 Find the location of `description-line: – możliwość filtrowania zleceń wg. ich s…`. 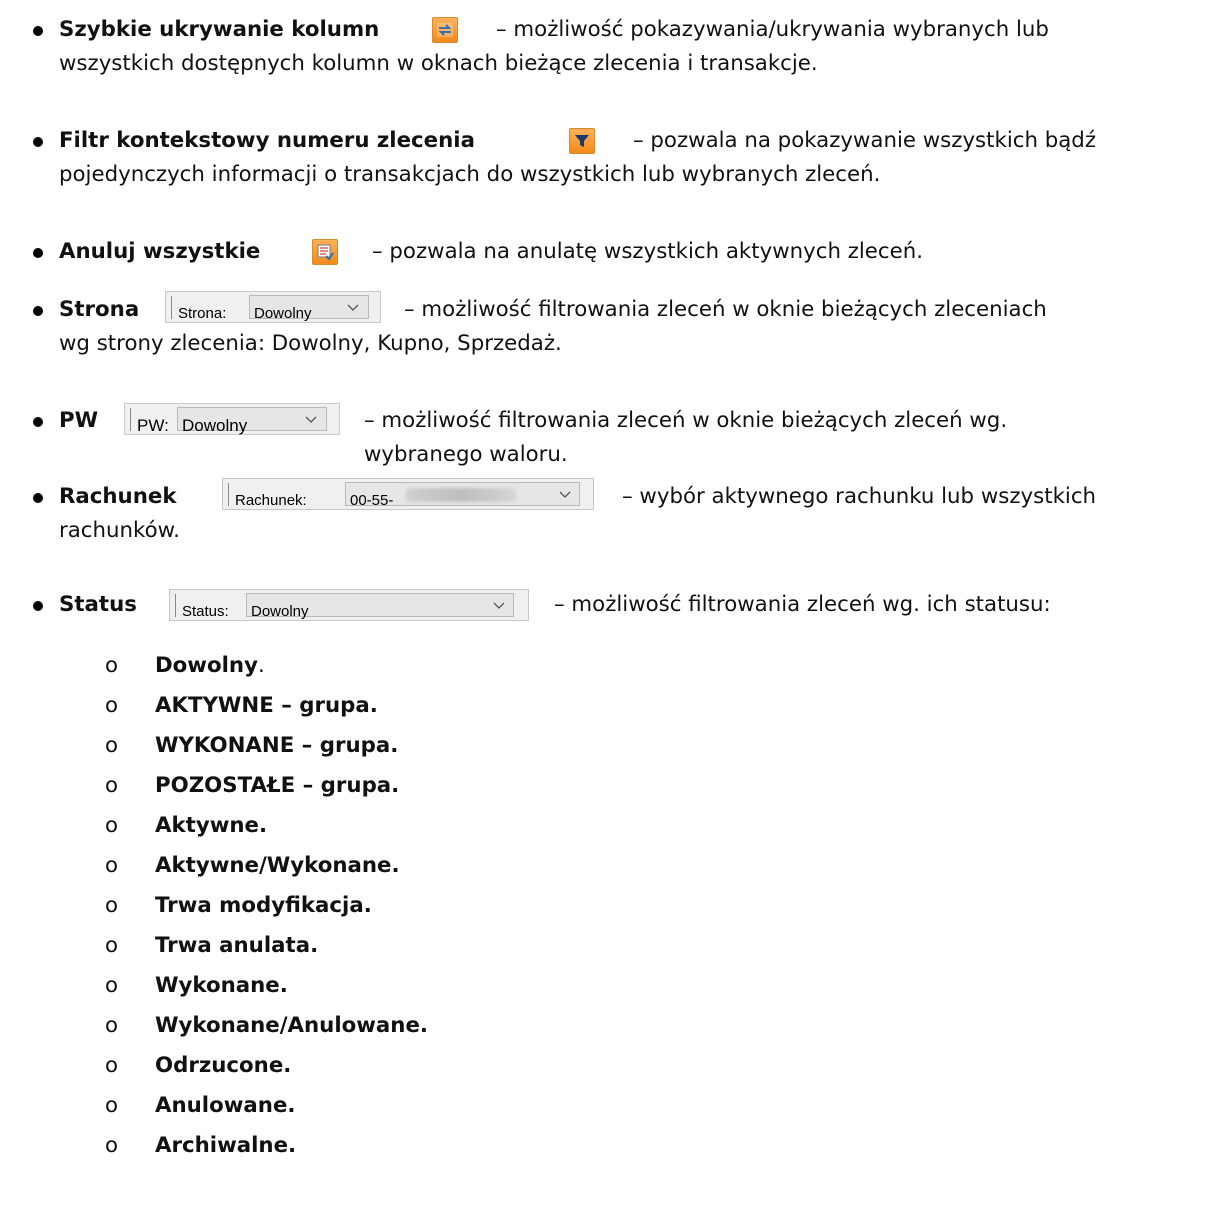

description-line: – możliwość filtrowania zleceń wg. ich s… is located at coordinates (802, 604).